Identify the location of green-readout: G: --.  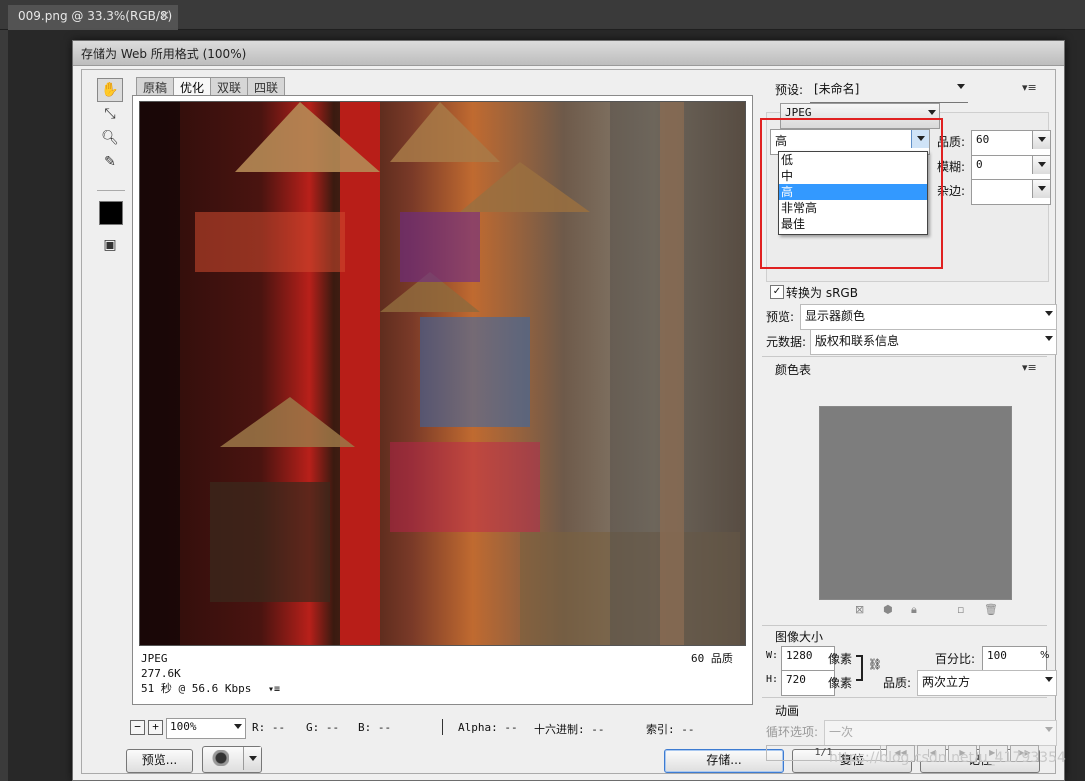
(323, 727).